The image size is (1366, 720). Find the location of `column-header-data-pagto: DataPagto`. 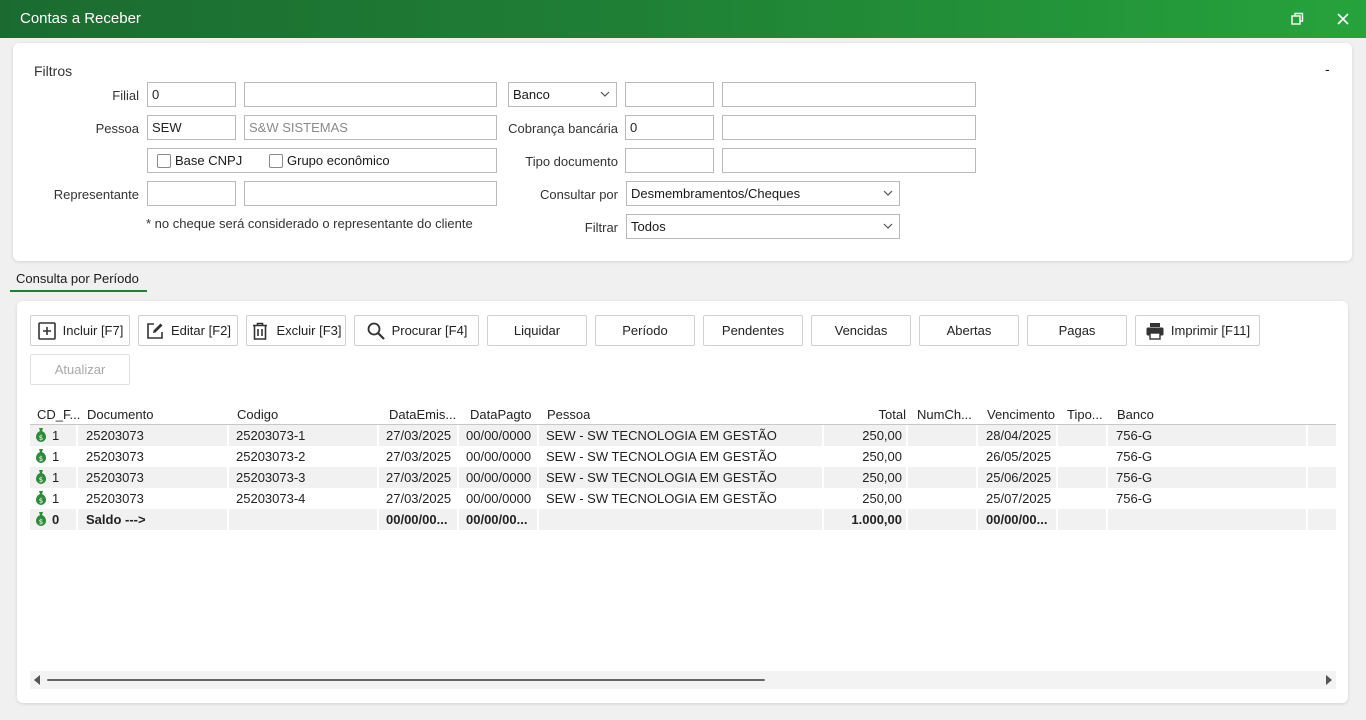

column-header-data-pagto: DataPagto is located at coordinates (500, 414).